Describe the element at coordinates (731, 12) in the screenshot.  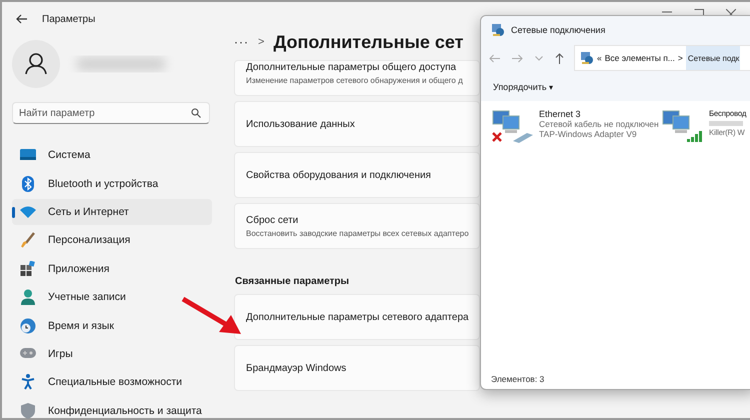
I see `close-icon` at that location.